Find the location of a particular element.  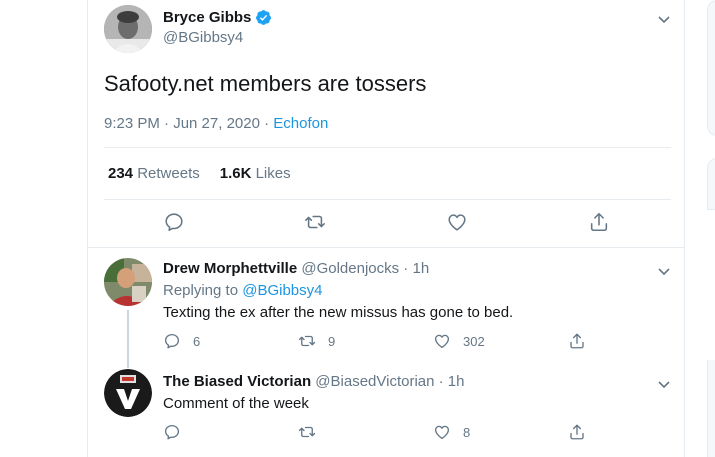

thread-connector is located at coordinates (128, 339).